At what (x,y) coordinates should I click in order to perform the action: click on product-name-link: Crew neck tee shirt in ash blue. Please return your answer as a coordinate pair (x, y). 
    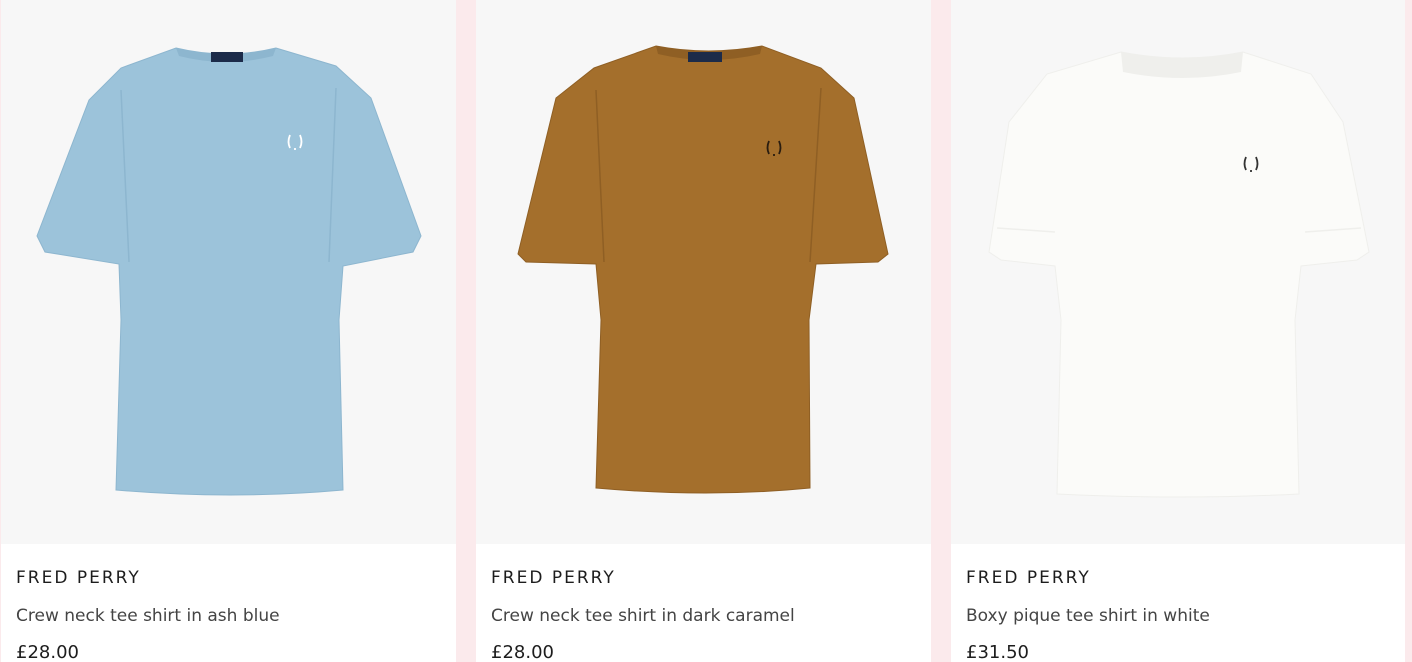
    Looking at the image, I should click on (148, 616).